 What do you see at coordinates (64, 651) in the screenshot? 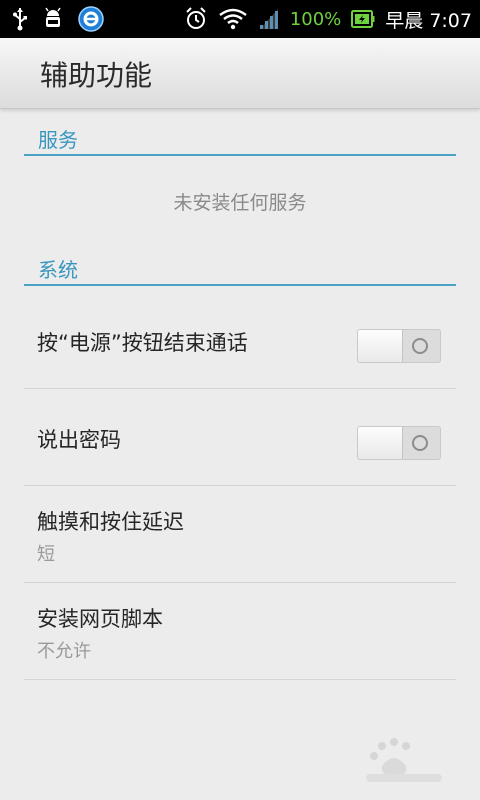
I see `setting-summary: 不允许` at bounding box center [64, 651].